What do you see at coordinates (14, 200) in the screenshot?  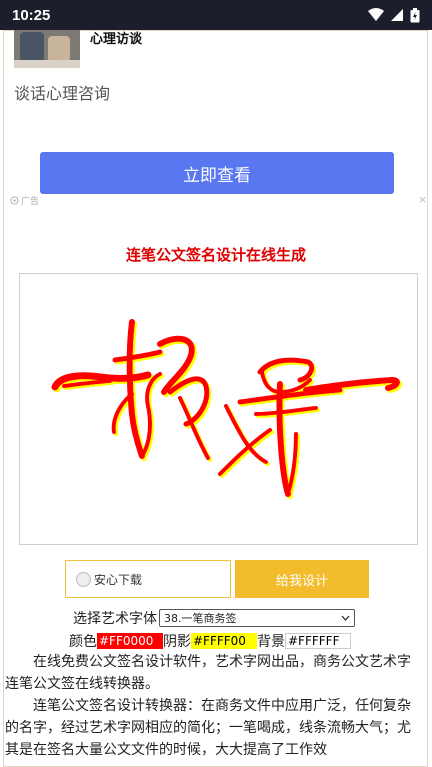 I see `ad-info-icon` at bounding box center [14, 200].